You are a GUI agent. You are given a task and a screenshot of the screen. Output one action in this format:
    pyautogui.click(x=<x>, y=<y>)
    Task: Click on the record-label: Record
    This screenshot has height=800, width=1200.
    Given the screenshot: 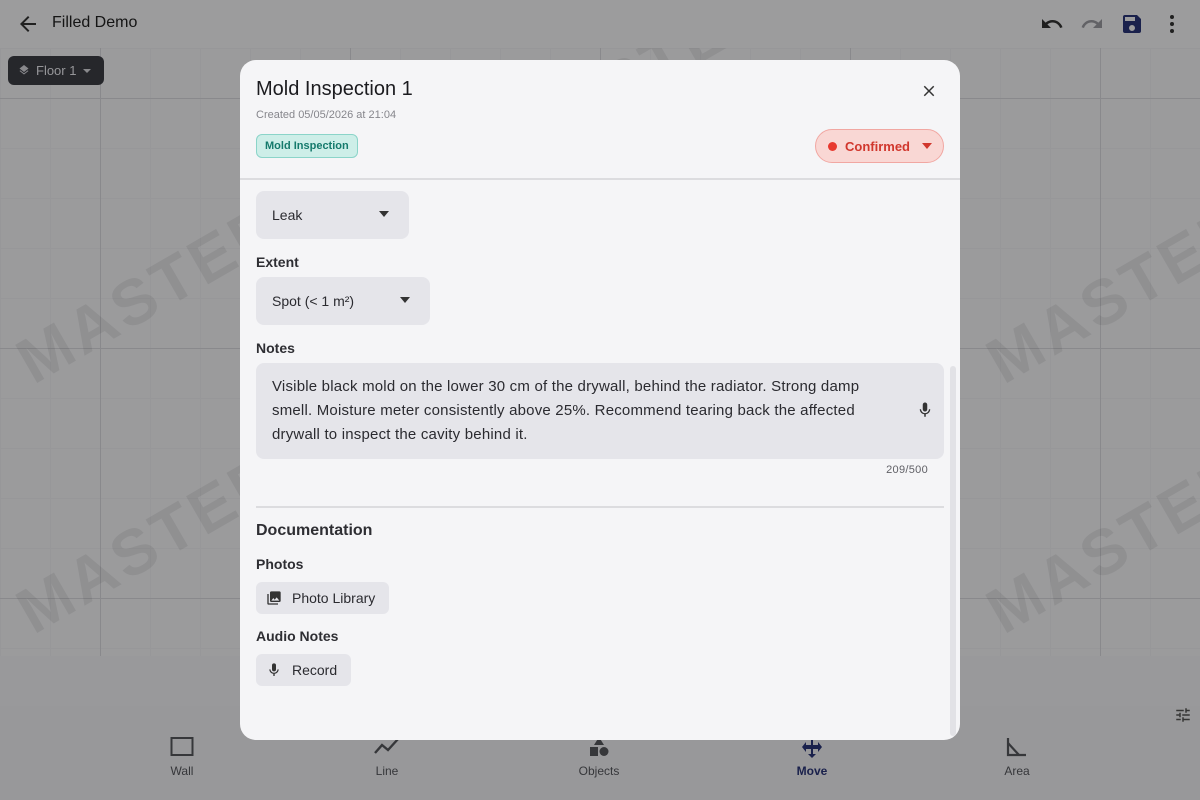 What is the action you would take?
    pyautogui.click(x=315, y=670)
    